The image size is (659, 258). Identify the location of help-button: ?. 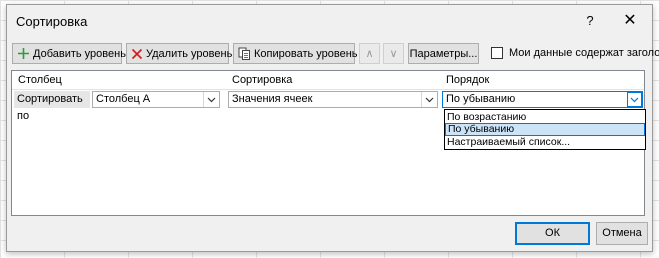
(590, 21).